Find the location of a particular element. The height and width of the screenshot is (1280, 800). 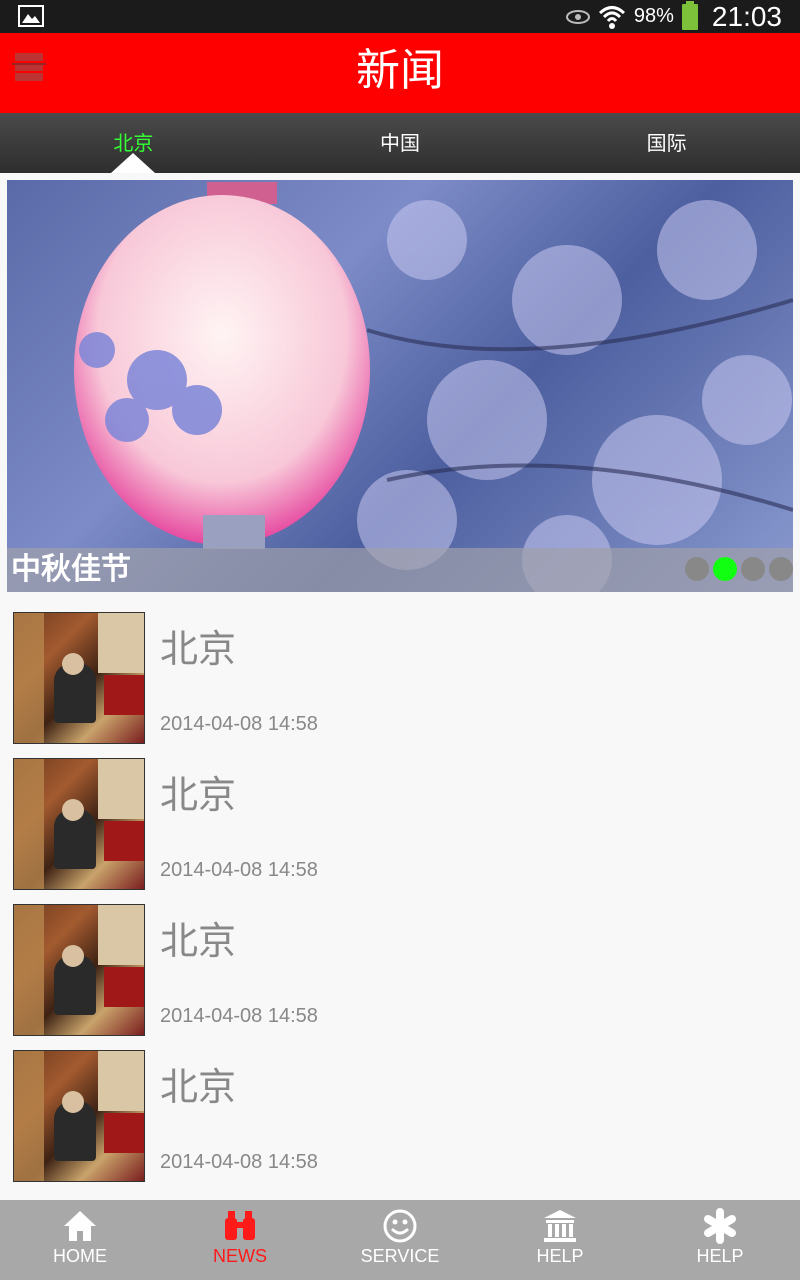

nav-service: SERVICE is located at coordinates (400, 1240).